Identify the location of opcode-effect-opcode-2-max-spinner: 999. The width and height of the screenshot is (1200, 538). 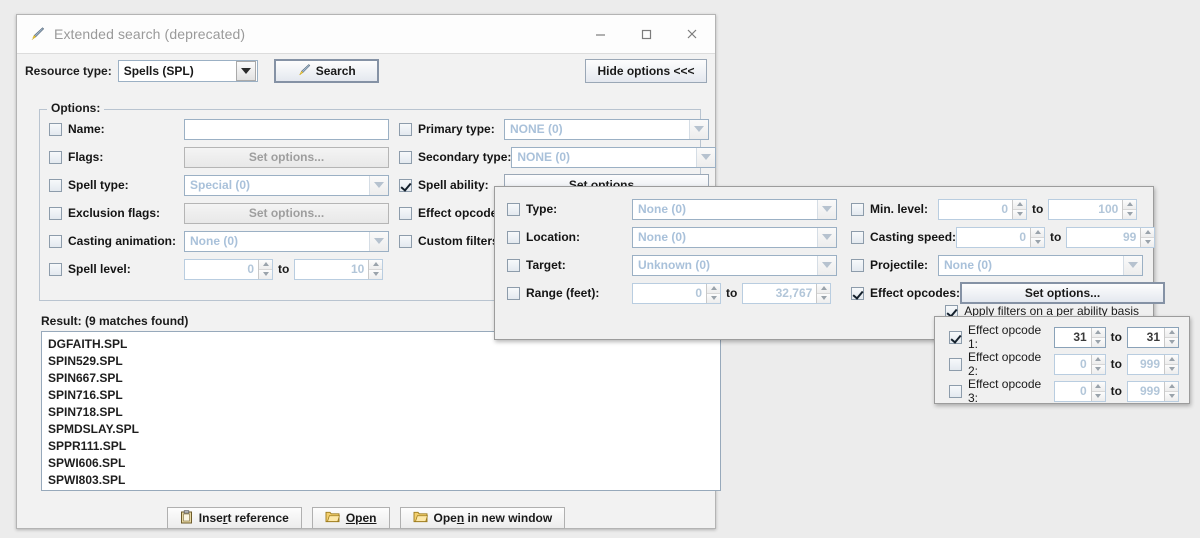
(1153, 364).